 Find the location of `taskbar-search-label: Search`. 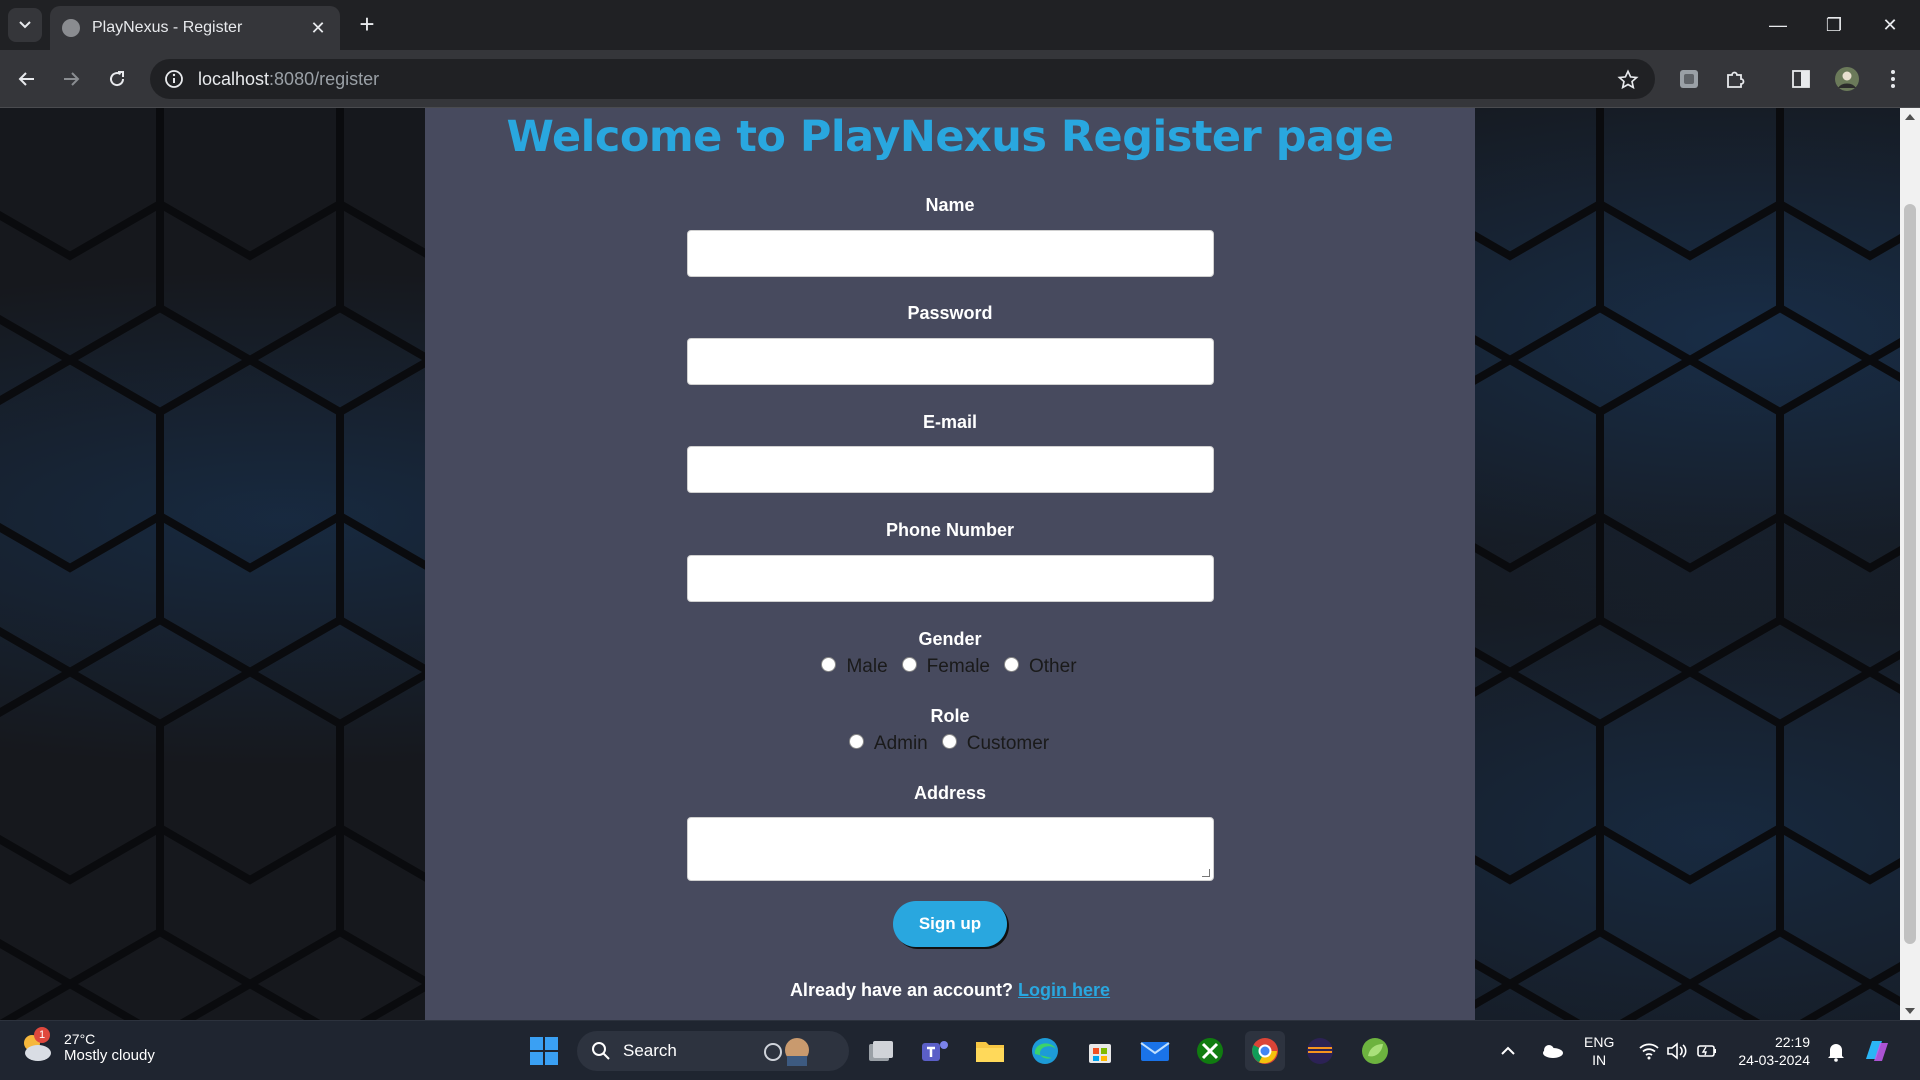

taskbar-search-label: Search is located at coordinates (650, 1050).